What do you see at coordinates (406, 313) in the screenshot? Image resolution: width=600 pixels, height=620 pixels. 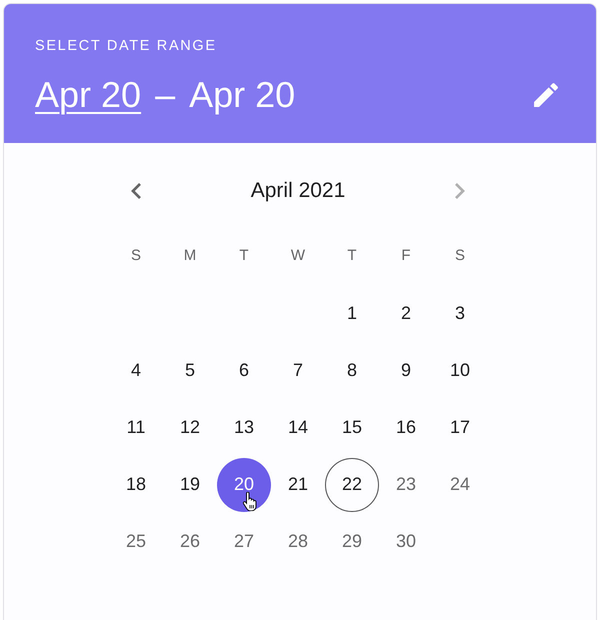 I see `calendar-day: 2` at bounding box center [406, 313].